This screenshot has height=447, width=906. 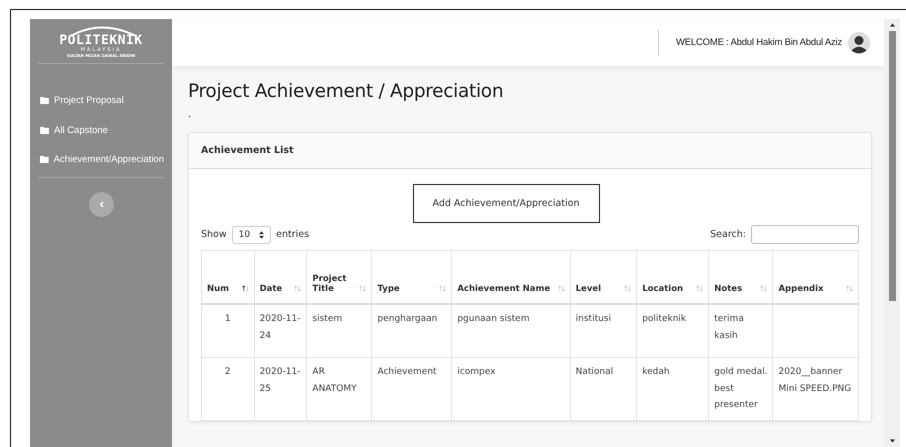 I want to click on entries-label: entries, so click(x=293, y=234).